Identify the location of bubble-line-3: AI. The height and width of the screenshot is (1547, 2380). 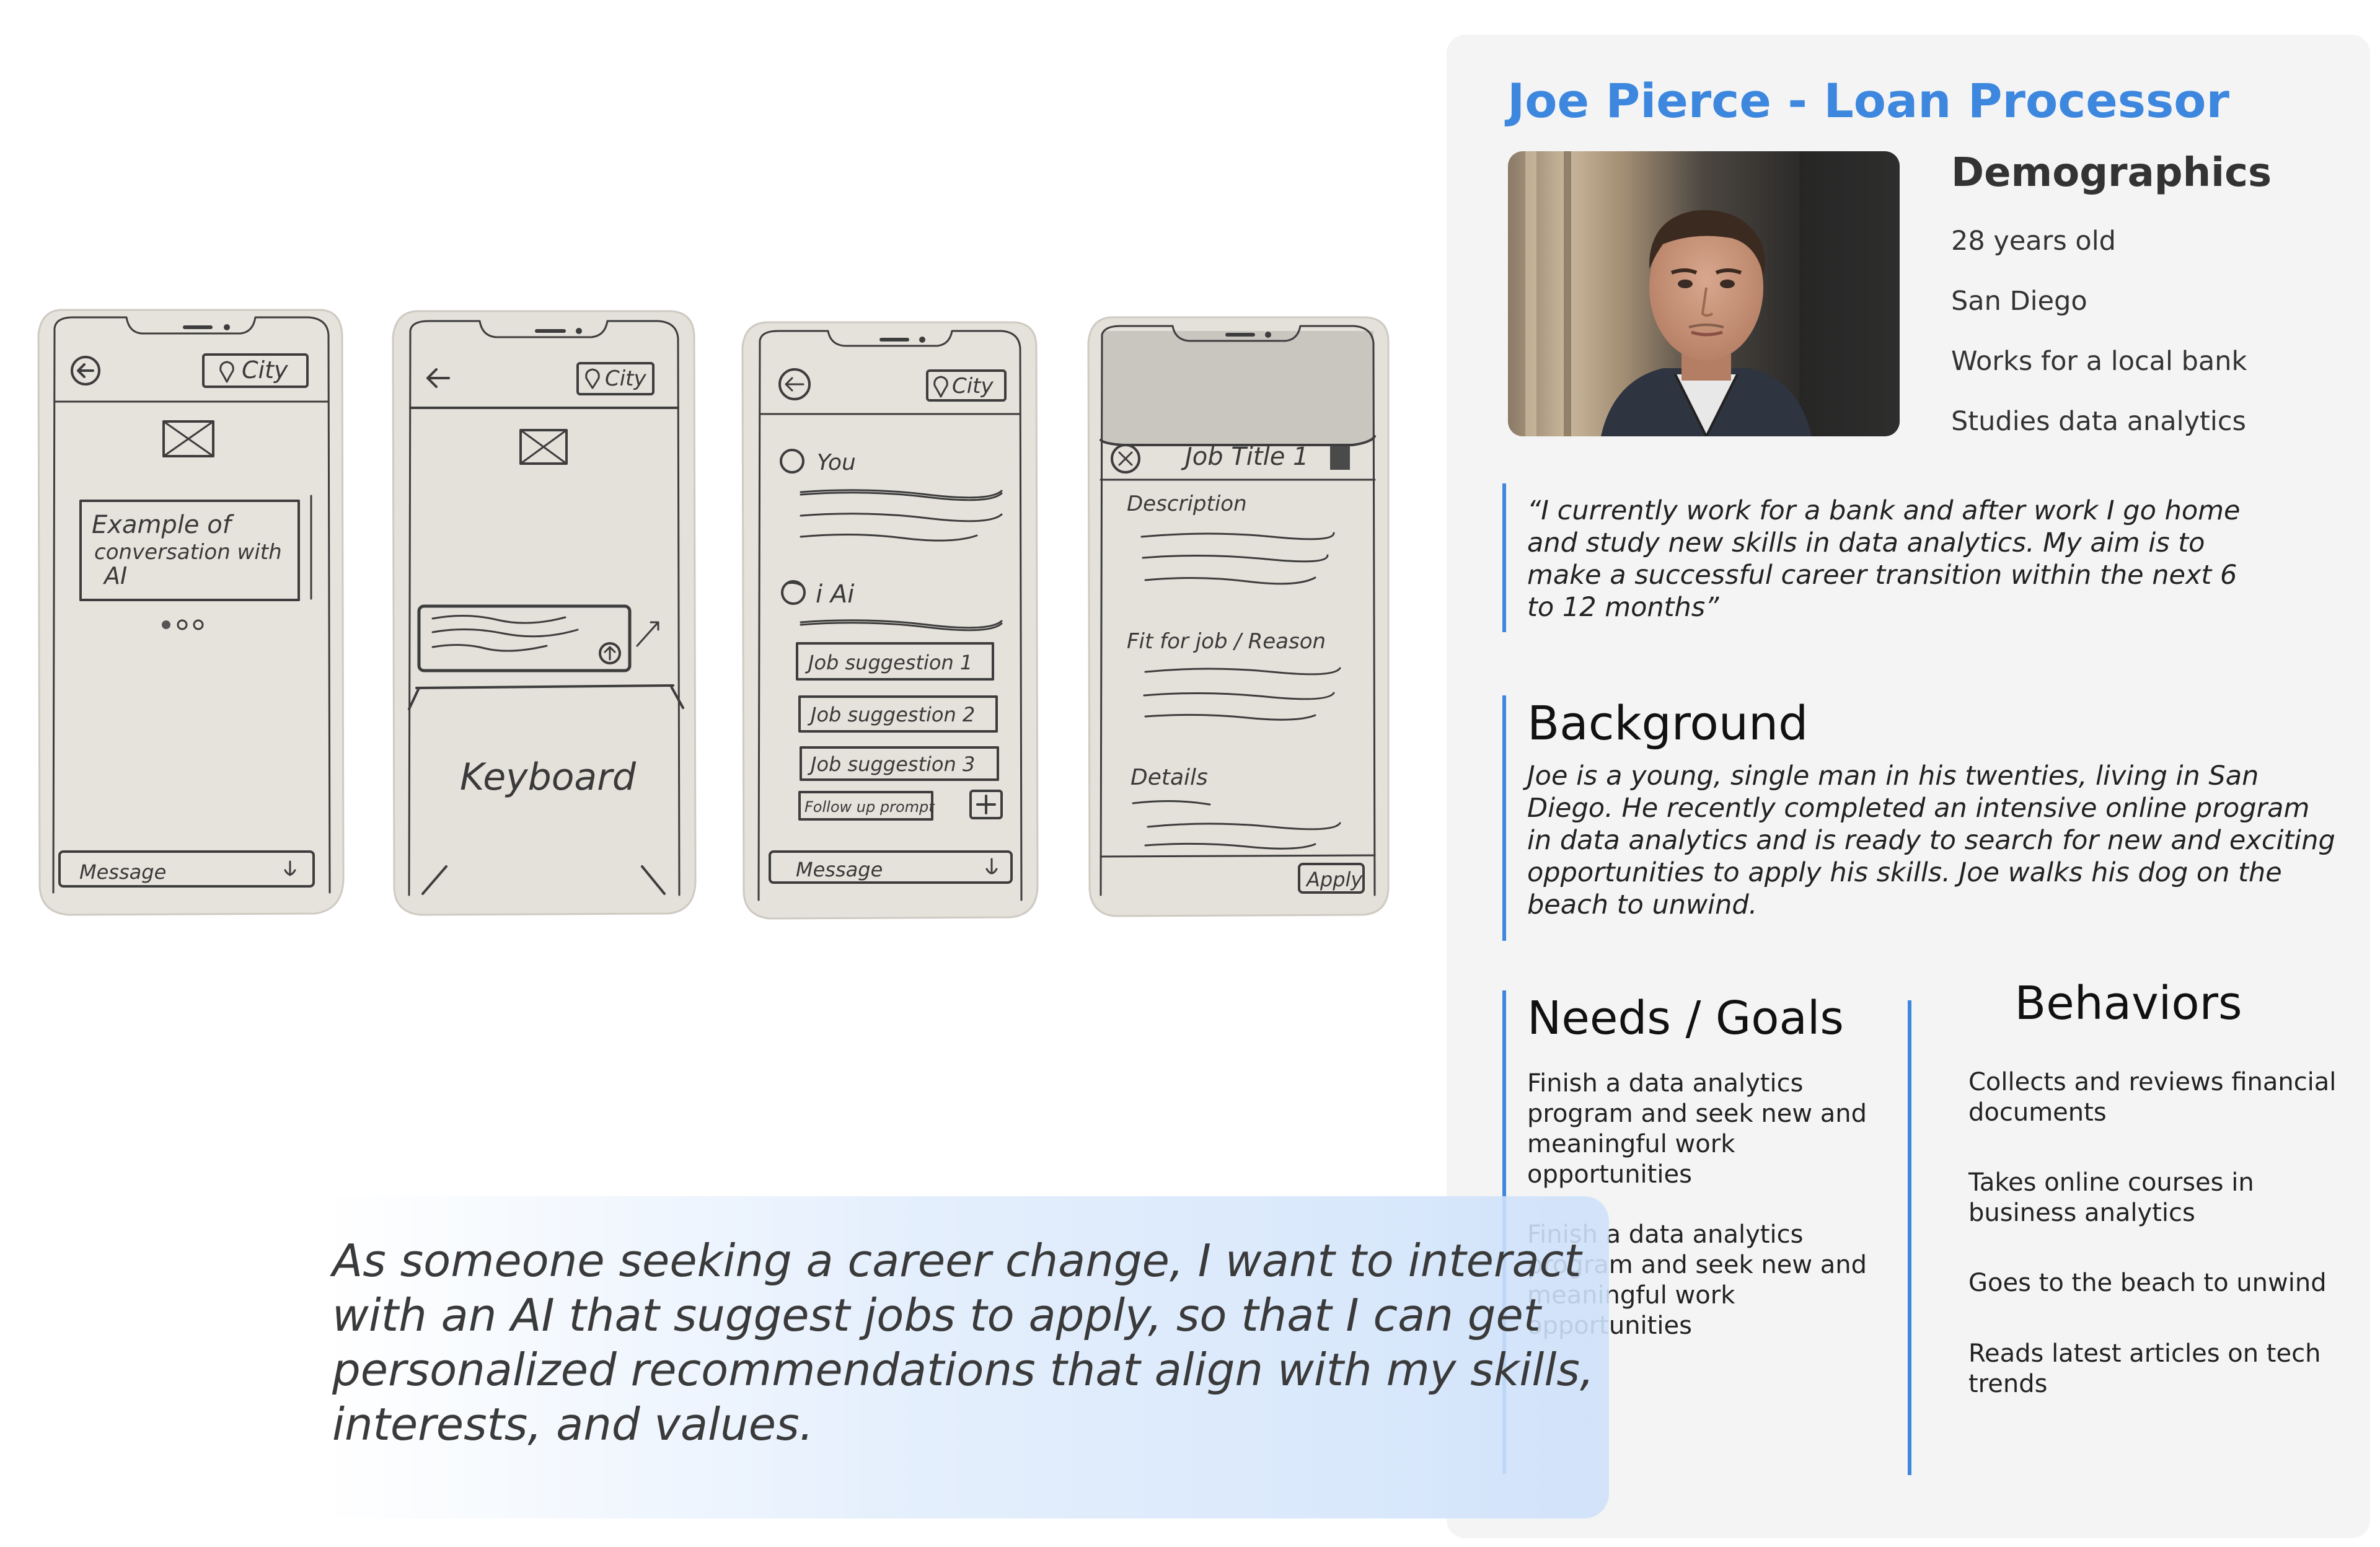
(114, 575).